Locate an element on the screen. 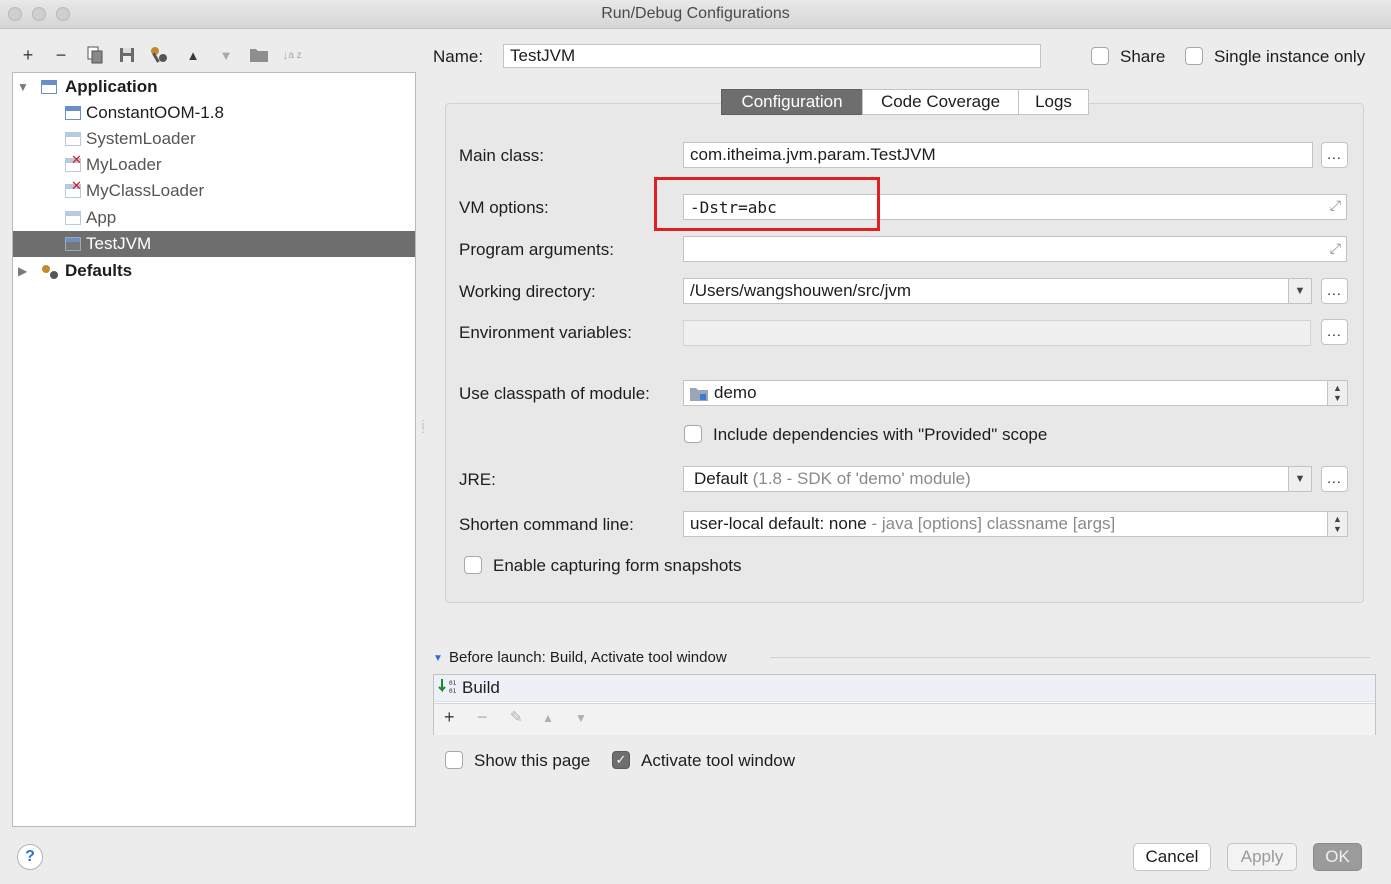 This screenshot has height=884, width=1391. application-folder-icon is located at coordinates (49, 87).